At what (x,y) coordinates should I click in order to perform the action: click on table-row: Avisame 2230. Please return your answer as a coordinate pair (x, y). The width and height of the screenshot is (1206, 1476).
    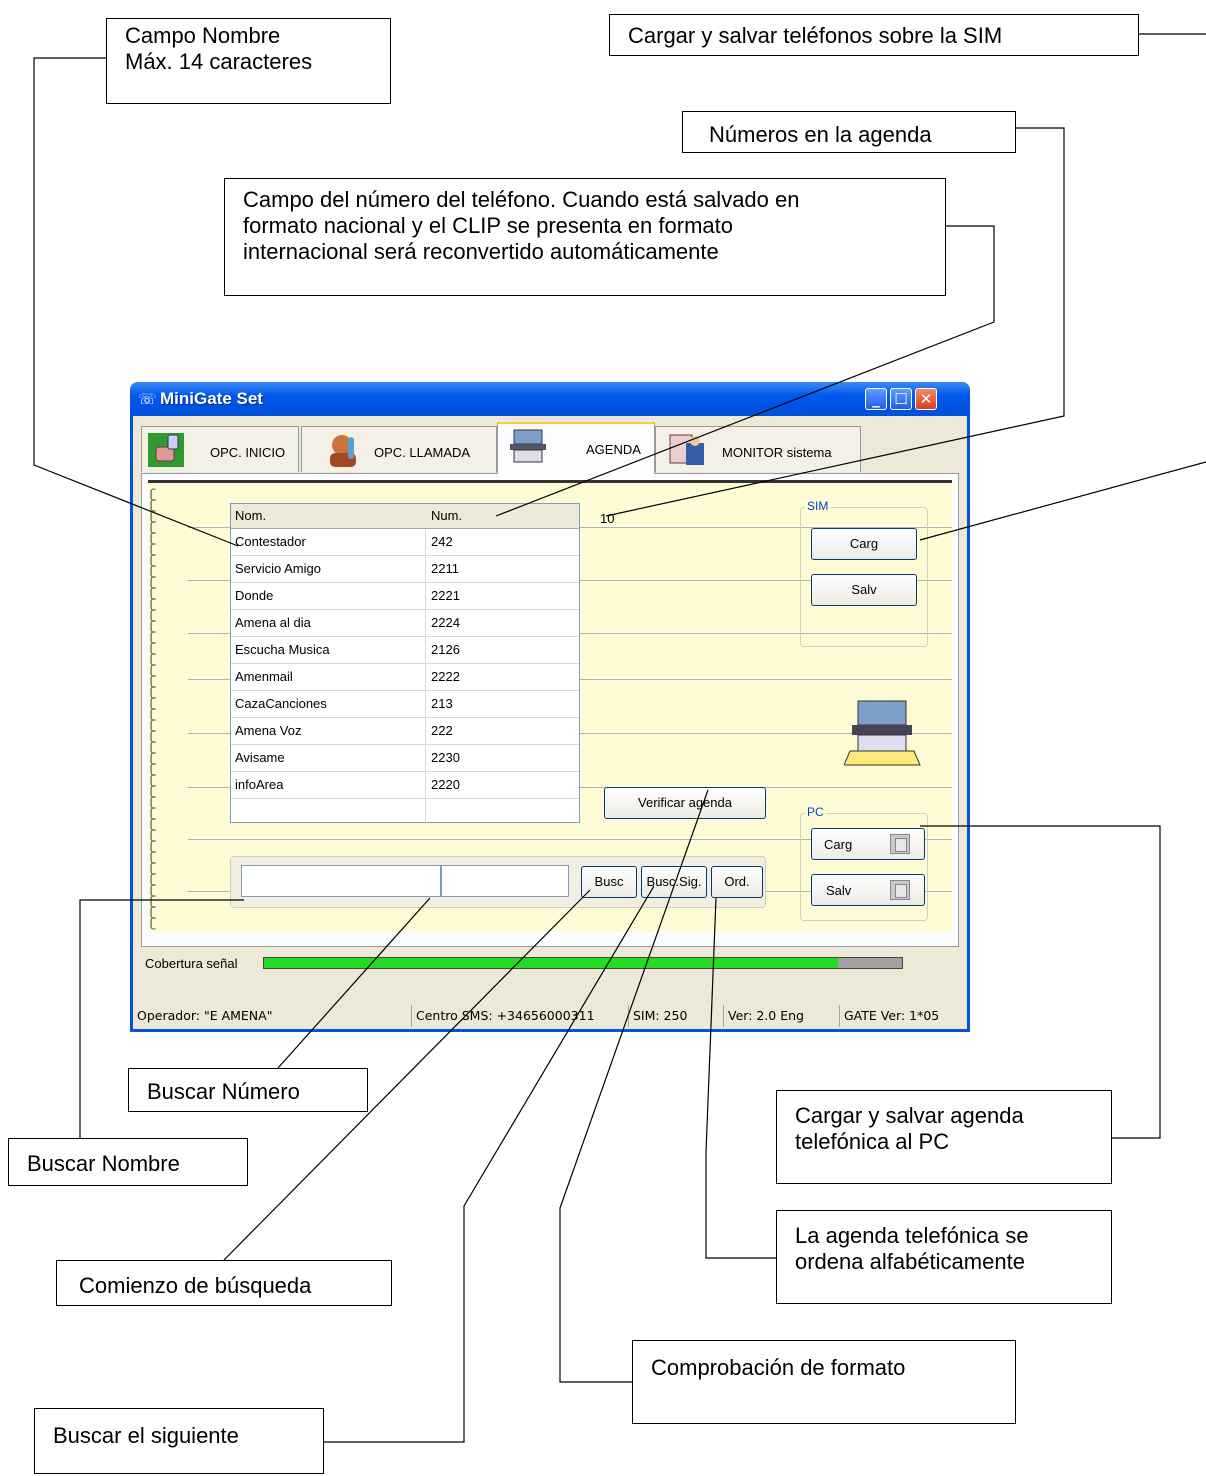
    Looking at the image, I should click on (405, 758).